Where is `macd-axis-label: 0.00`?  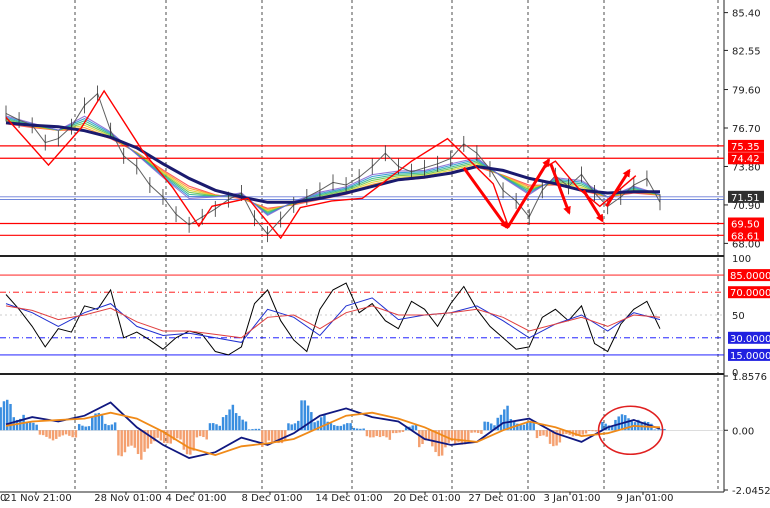 macd-axis-label: 0.00 is located at coordinates (743, 431).